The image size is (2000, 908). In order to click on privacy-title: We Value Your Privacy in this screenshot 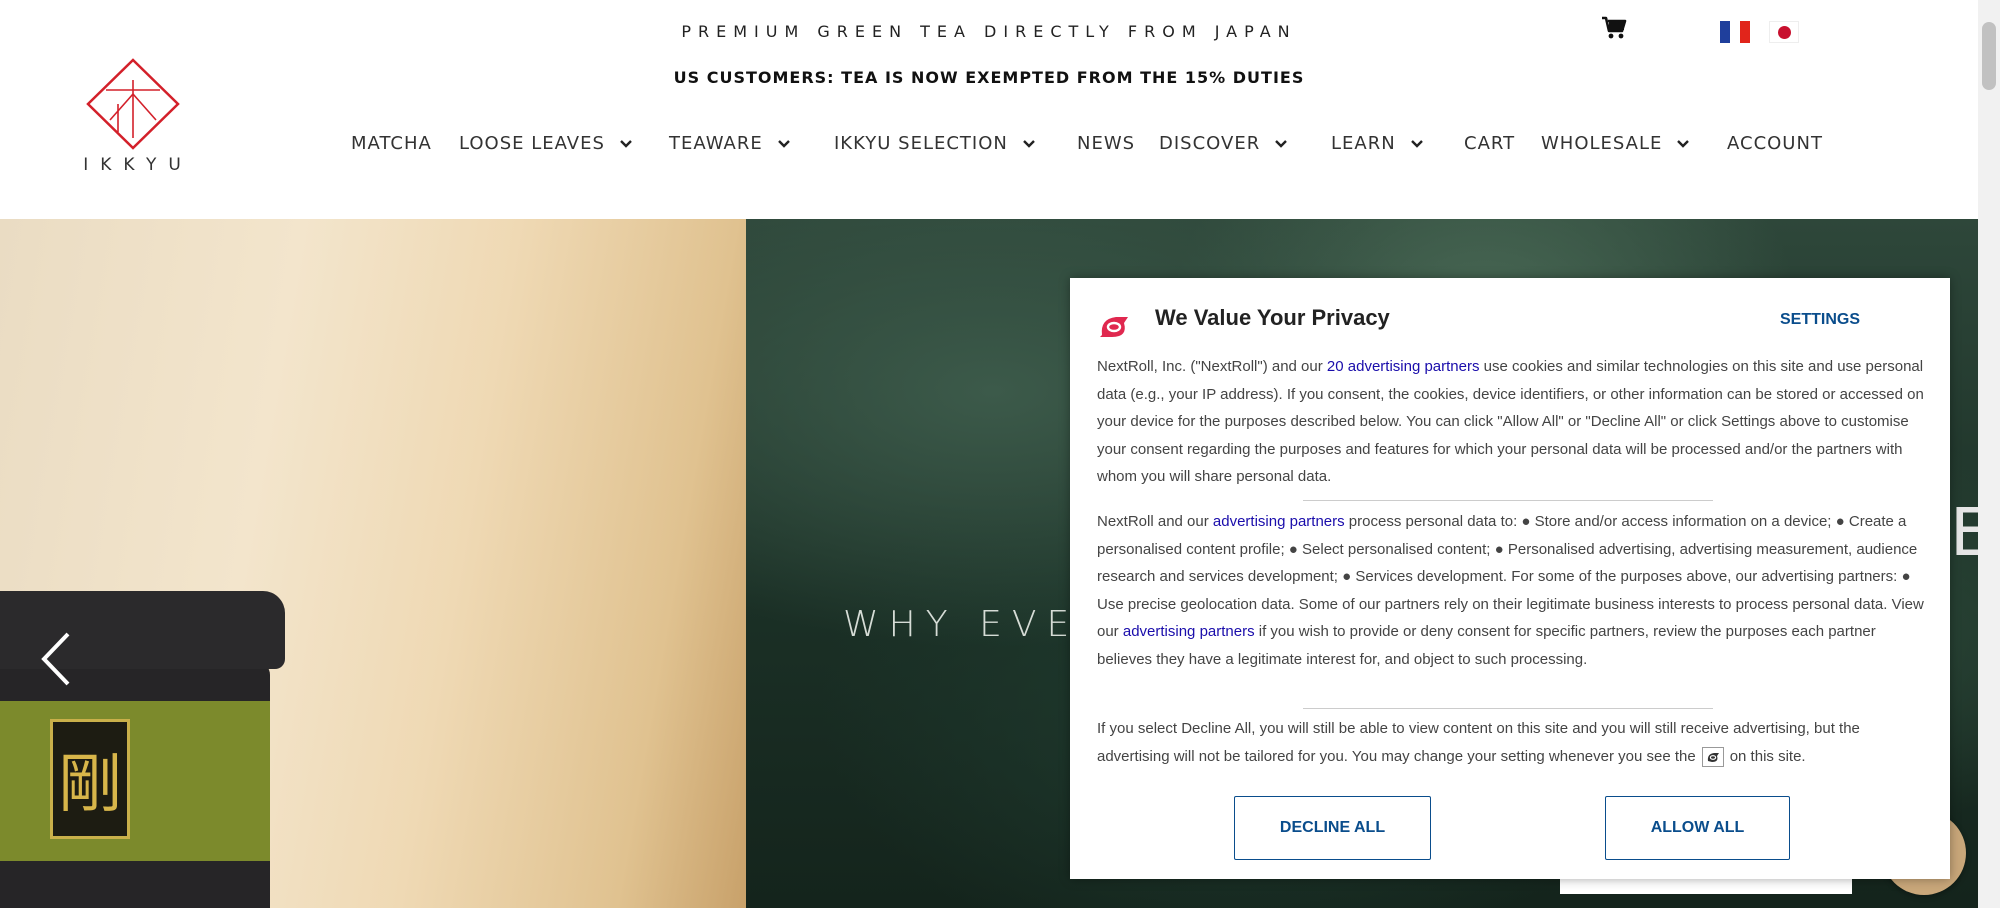, I will do `click(1272, 317)`.